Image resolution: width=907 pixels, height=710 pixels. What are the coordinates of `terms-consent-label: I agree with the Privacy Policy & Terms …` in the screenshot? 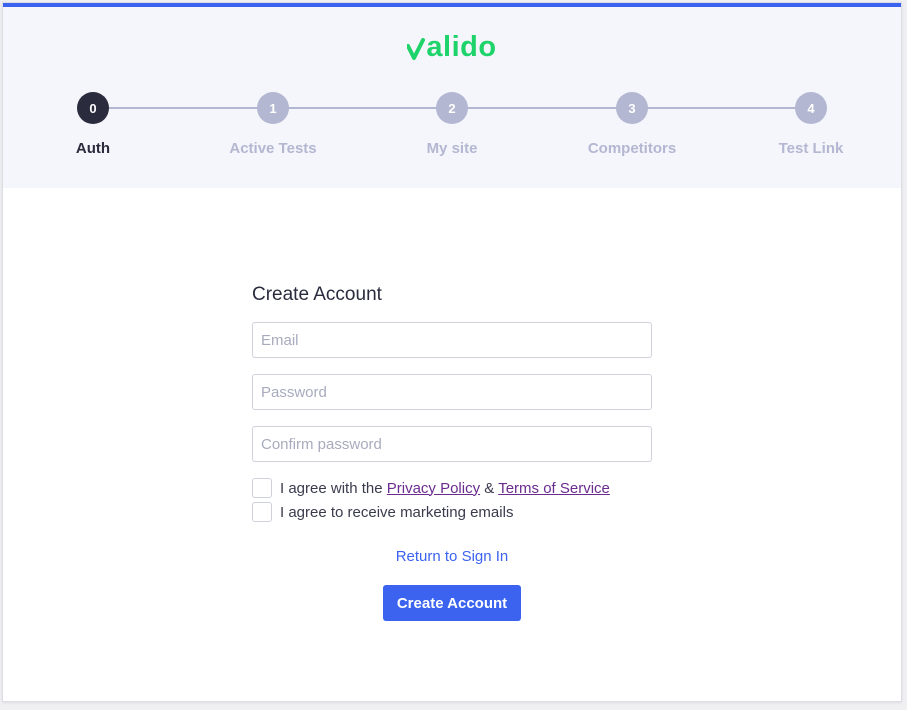 It's located at (445, 488).